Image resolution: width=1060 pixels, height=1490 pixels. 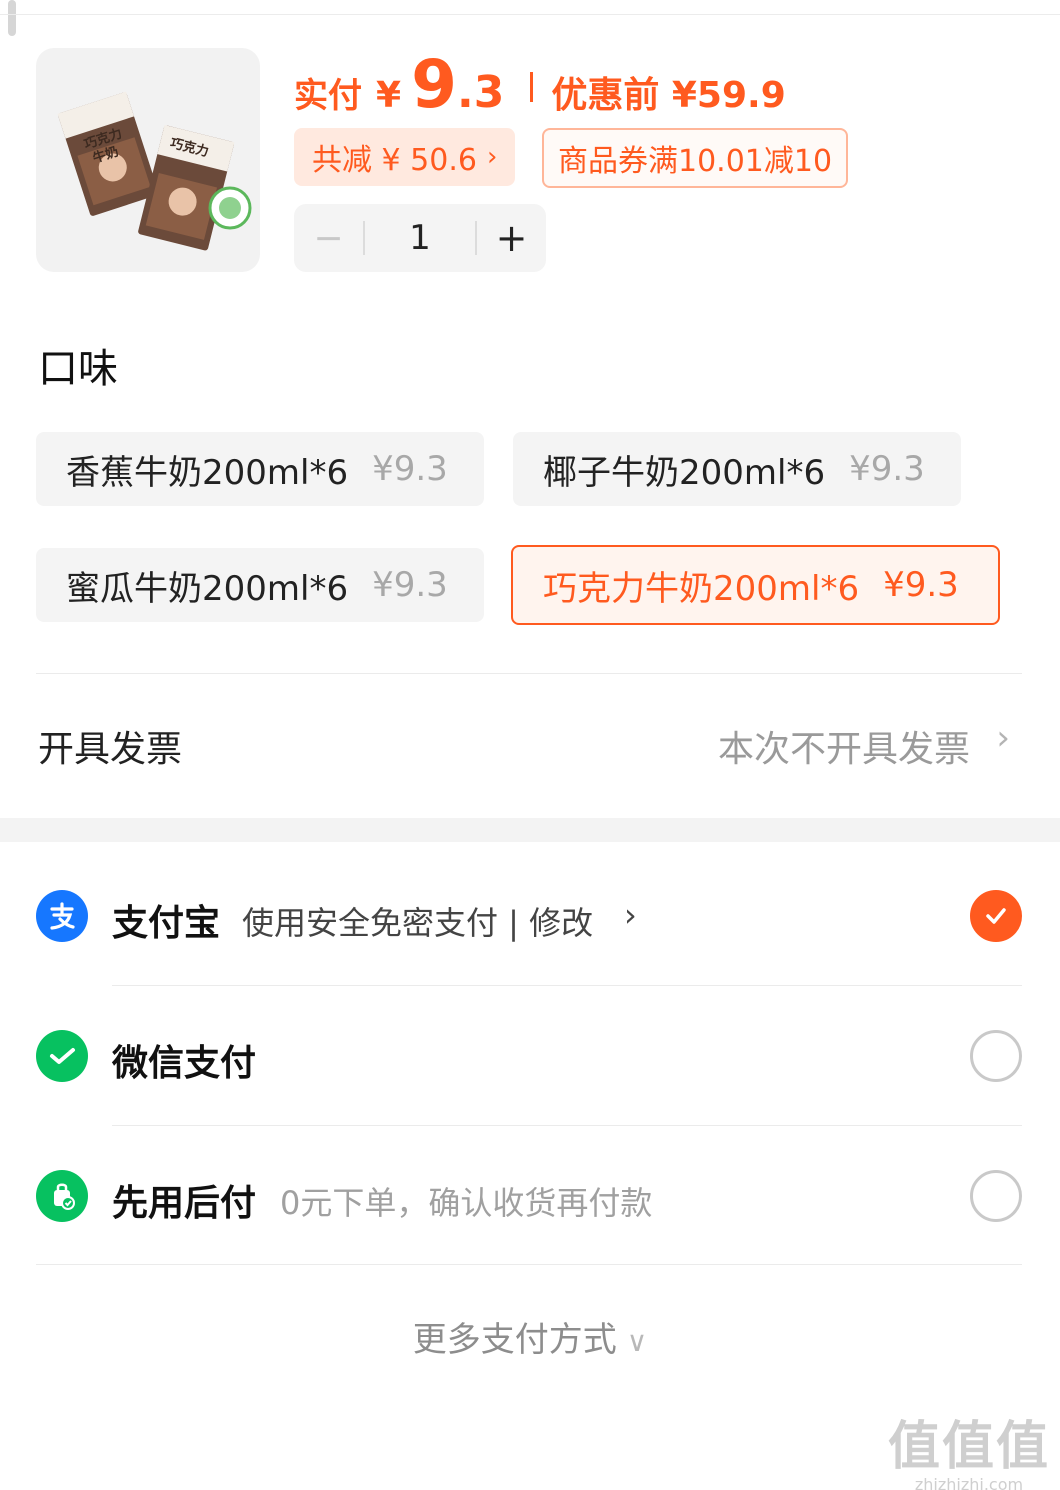 I want to click on paid-amount-integer: 9, so click(x=434, y=84).